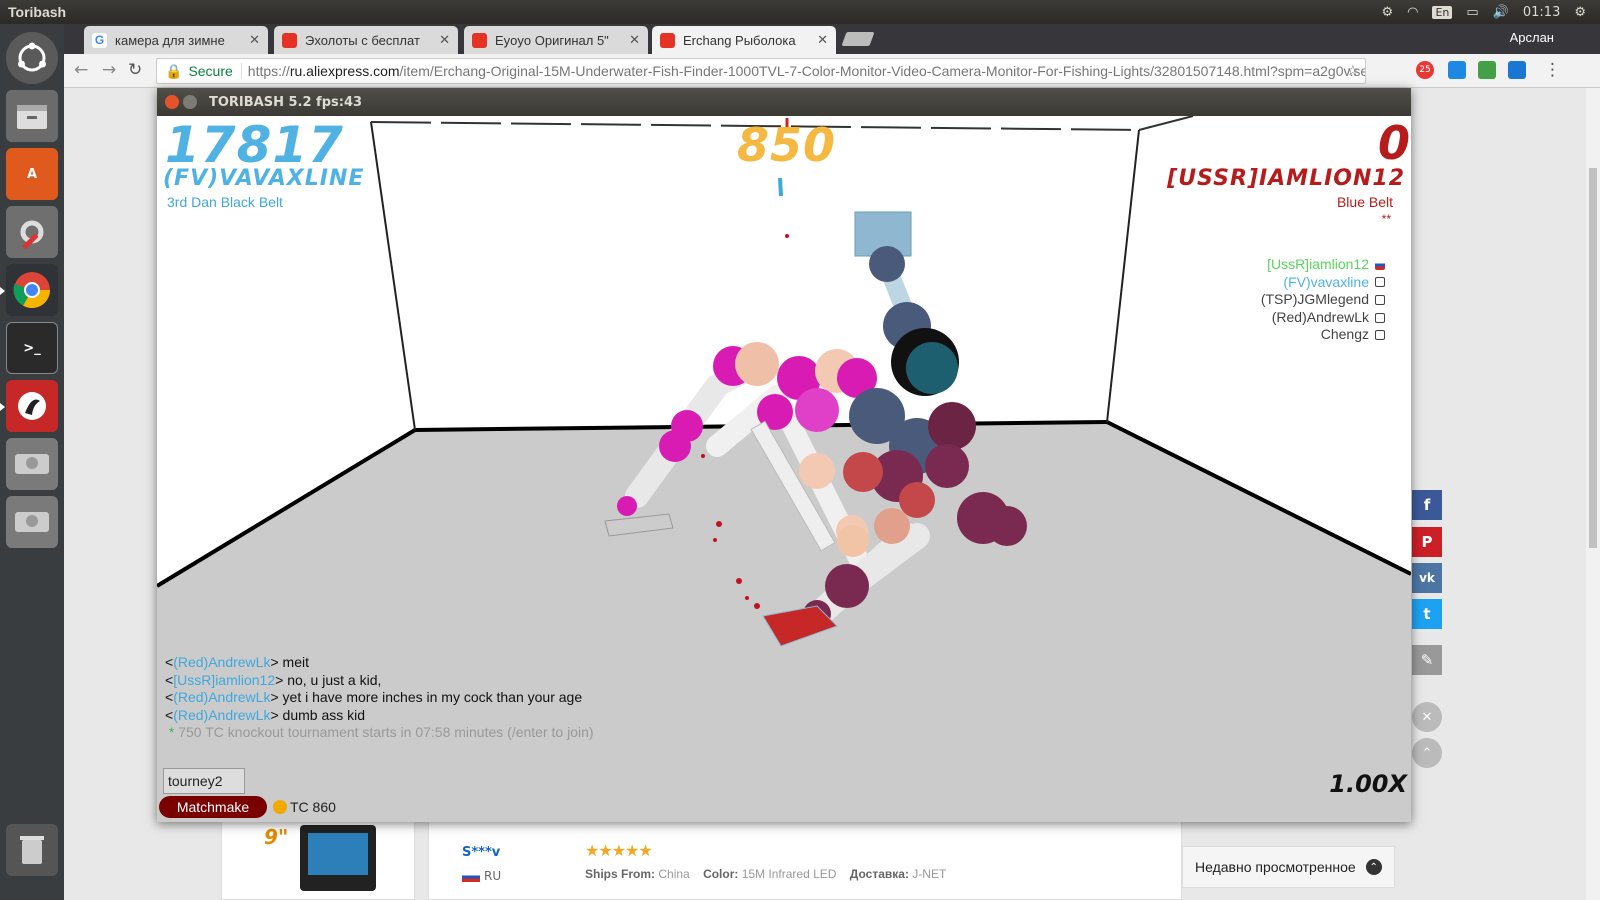 The image size is (1600, 900). I want to click on back-icon: ←, so click(81, 70).